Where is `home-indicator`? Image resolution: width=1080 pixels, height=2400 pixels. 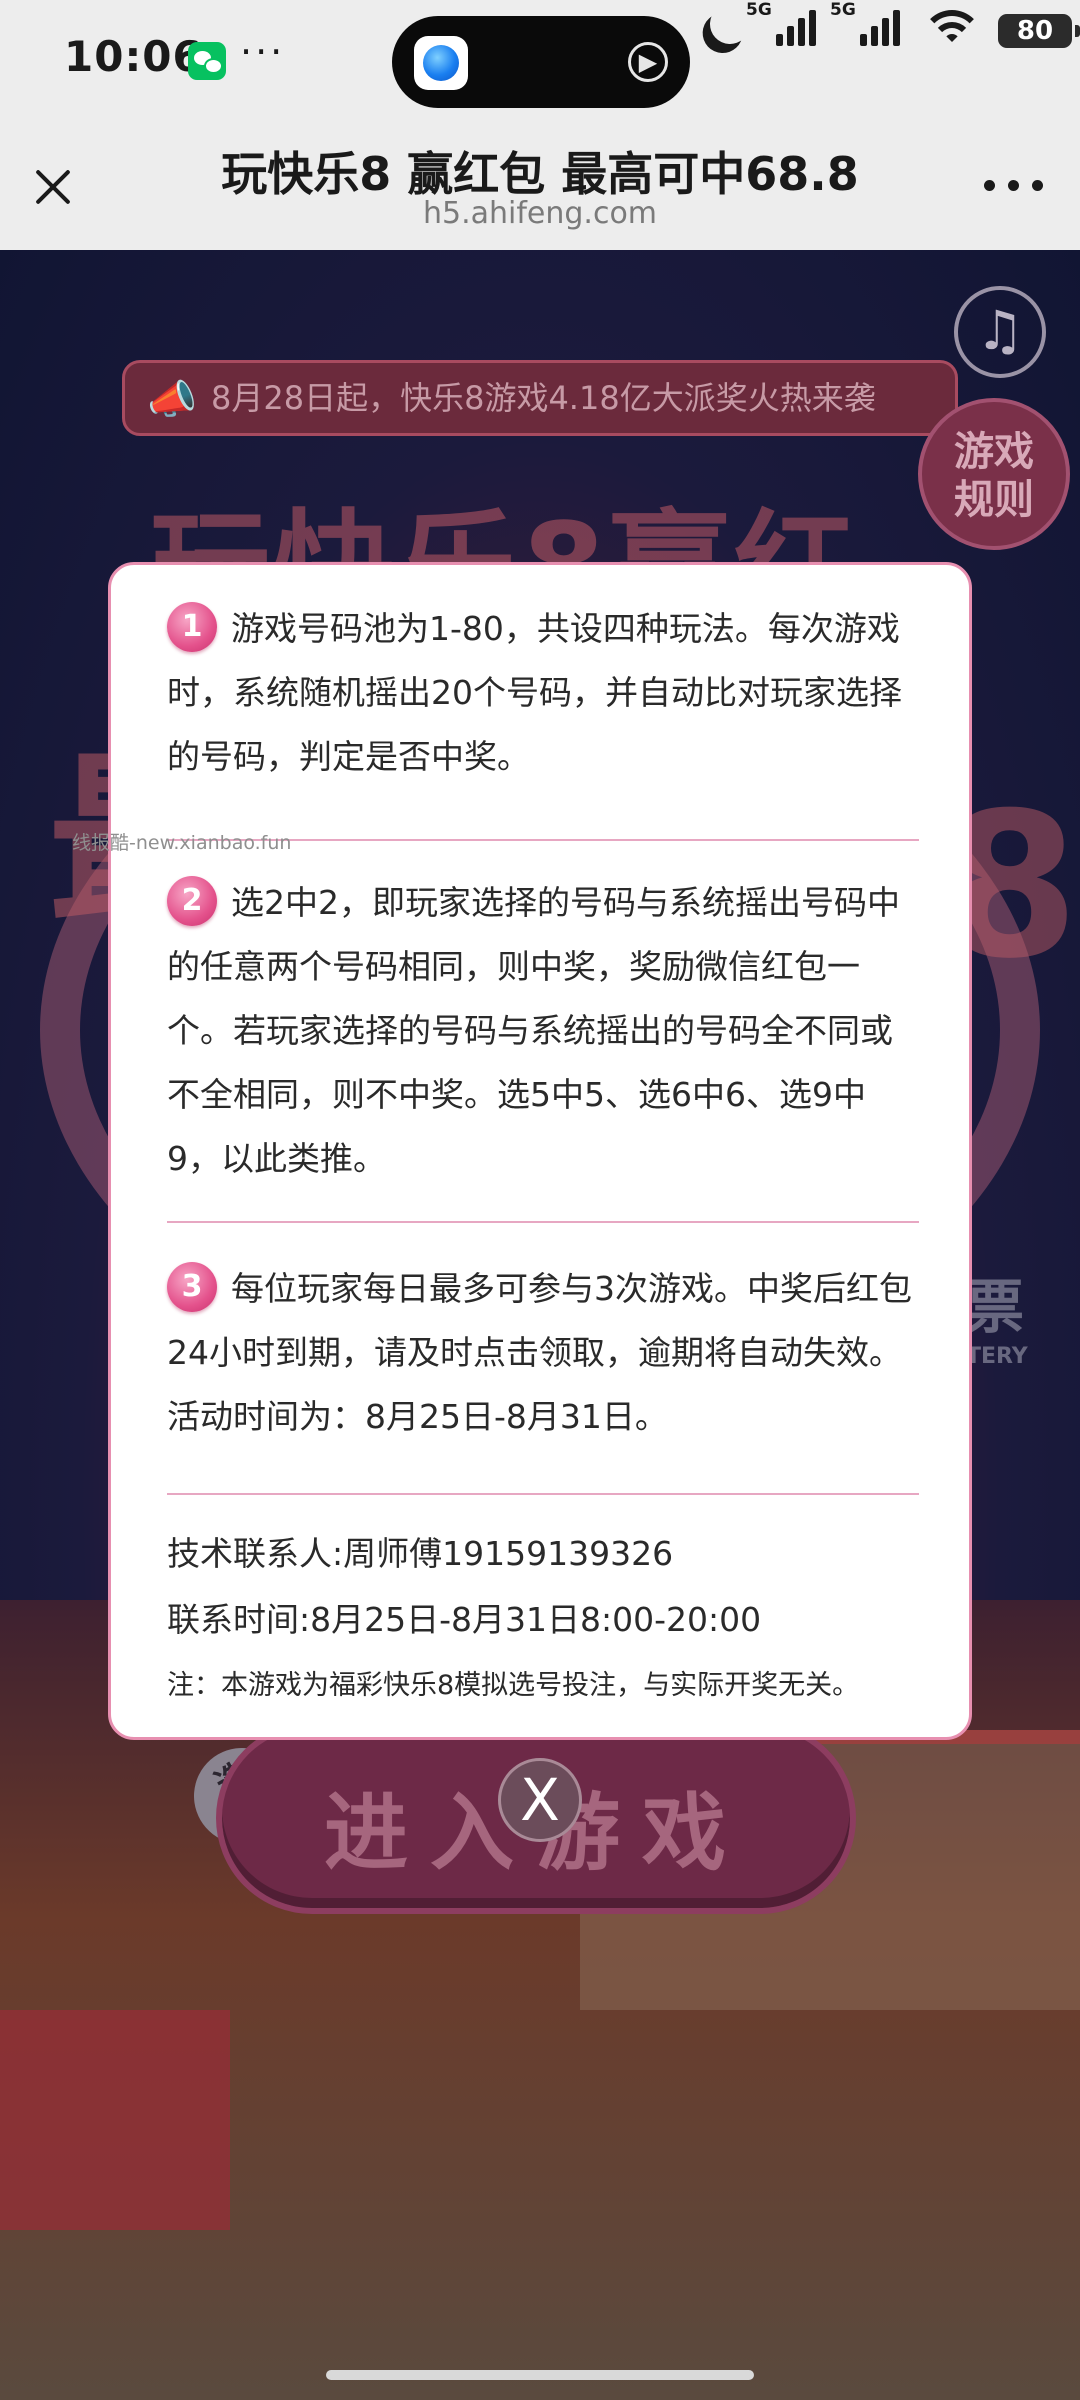 home-indicator is located at coordinates (540, 2375).